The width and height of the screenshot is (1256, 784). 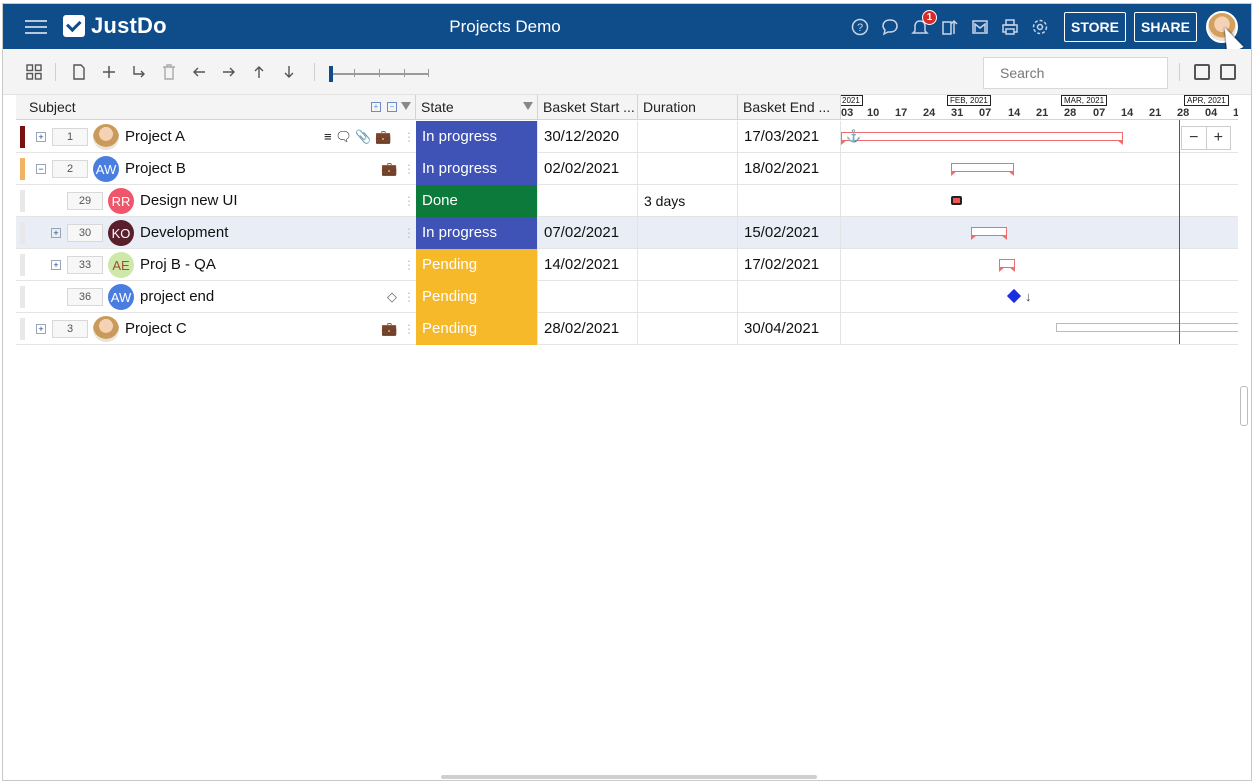 What do you see at coordinates (79, 72) in the screenshot?
I see `new-document-icon` at bounding box center [79, 72].